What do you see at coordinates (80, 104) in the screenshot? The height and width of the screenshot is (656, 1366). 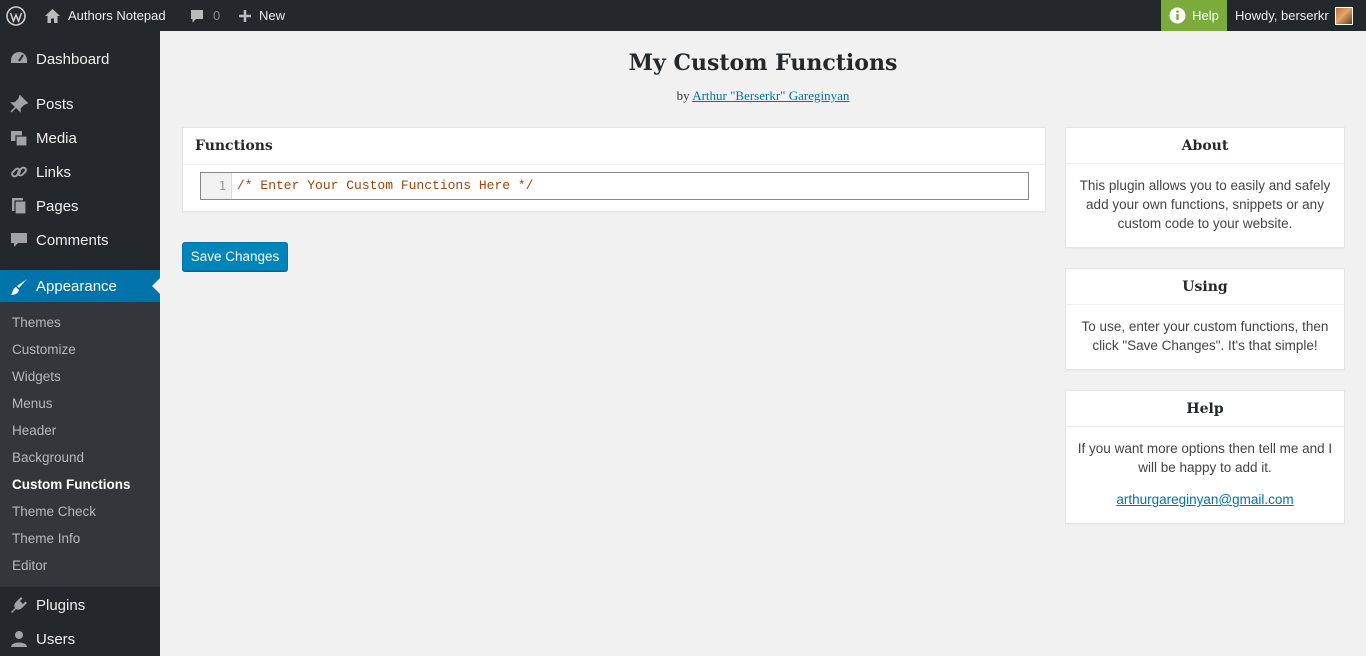 I see `sidebar-item-posts: Posts` at bounding box center [80, 104].